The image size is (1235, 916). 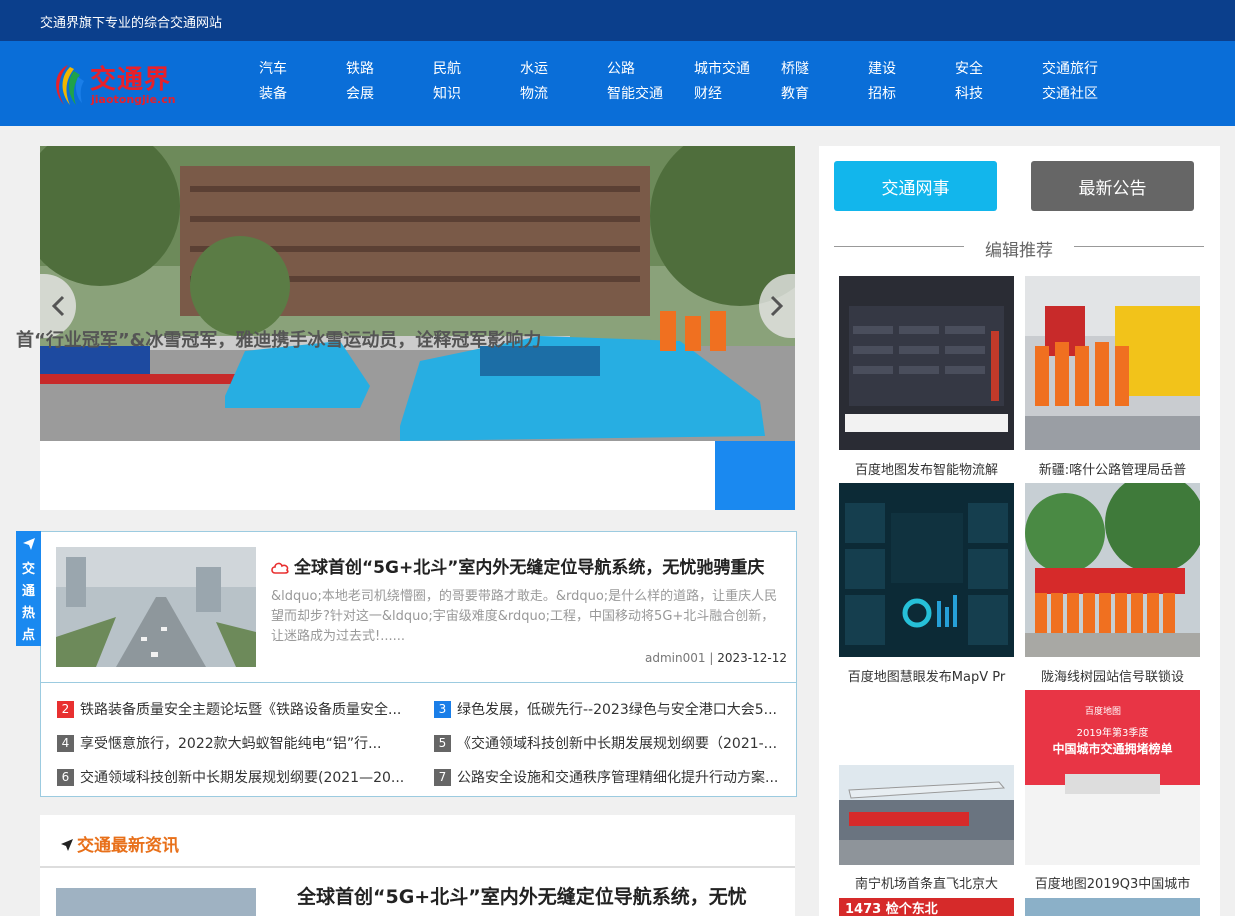 I want to click on nav-column: 民航 知识, so click(x=473, y=84).